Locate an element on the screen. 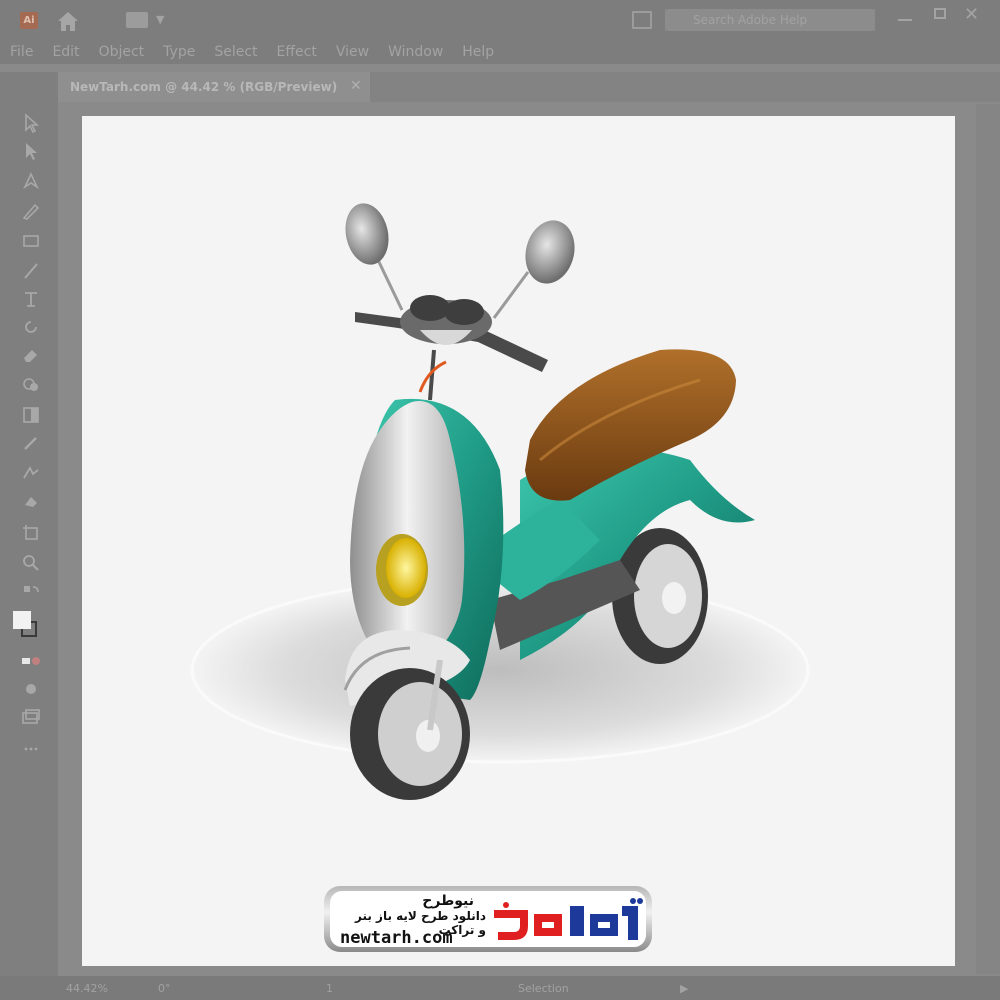 The width and height of the screenshot is (1000, 1000). watermark-title: نیوطرح is located at coordinates (448, 901).